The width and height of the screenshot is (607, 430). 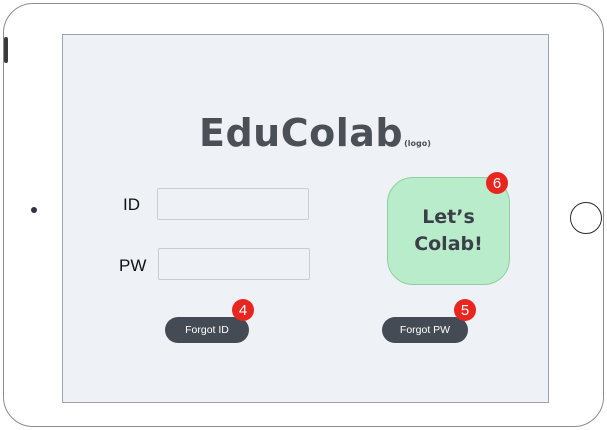 What do you see at coordinates (6, 50) in the screenshot?
I see `tablet-side-button` at bounding box center [6, 50].